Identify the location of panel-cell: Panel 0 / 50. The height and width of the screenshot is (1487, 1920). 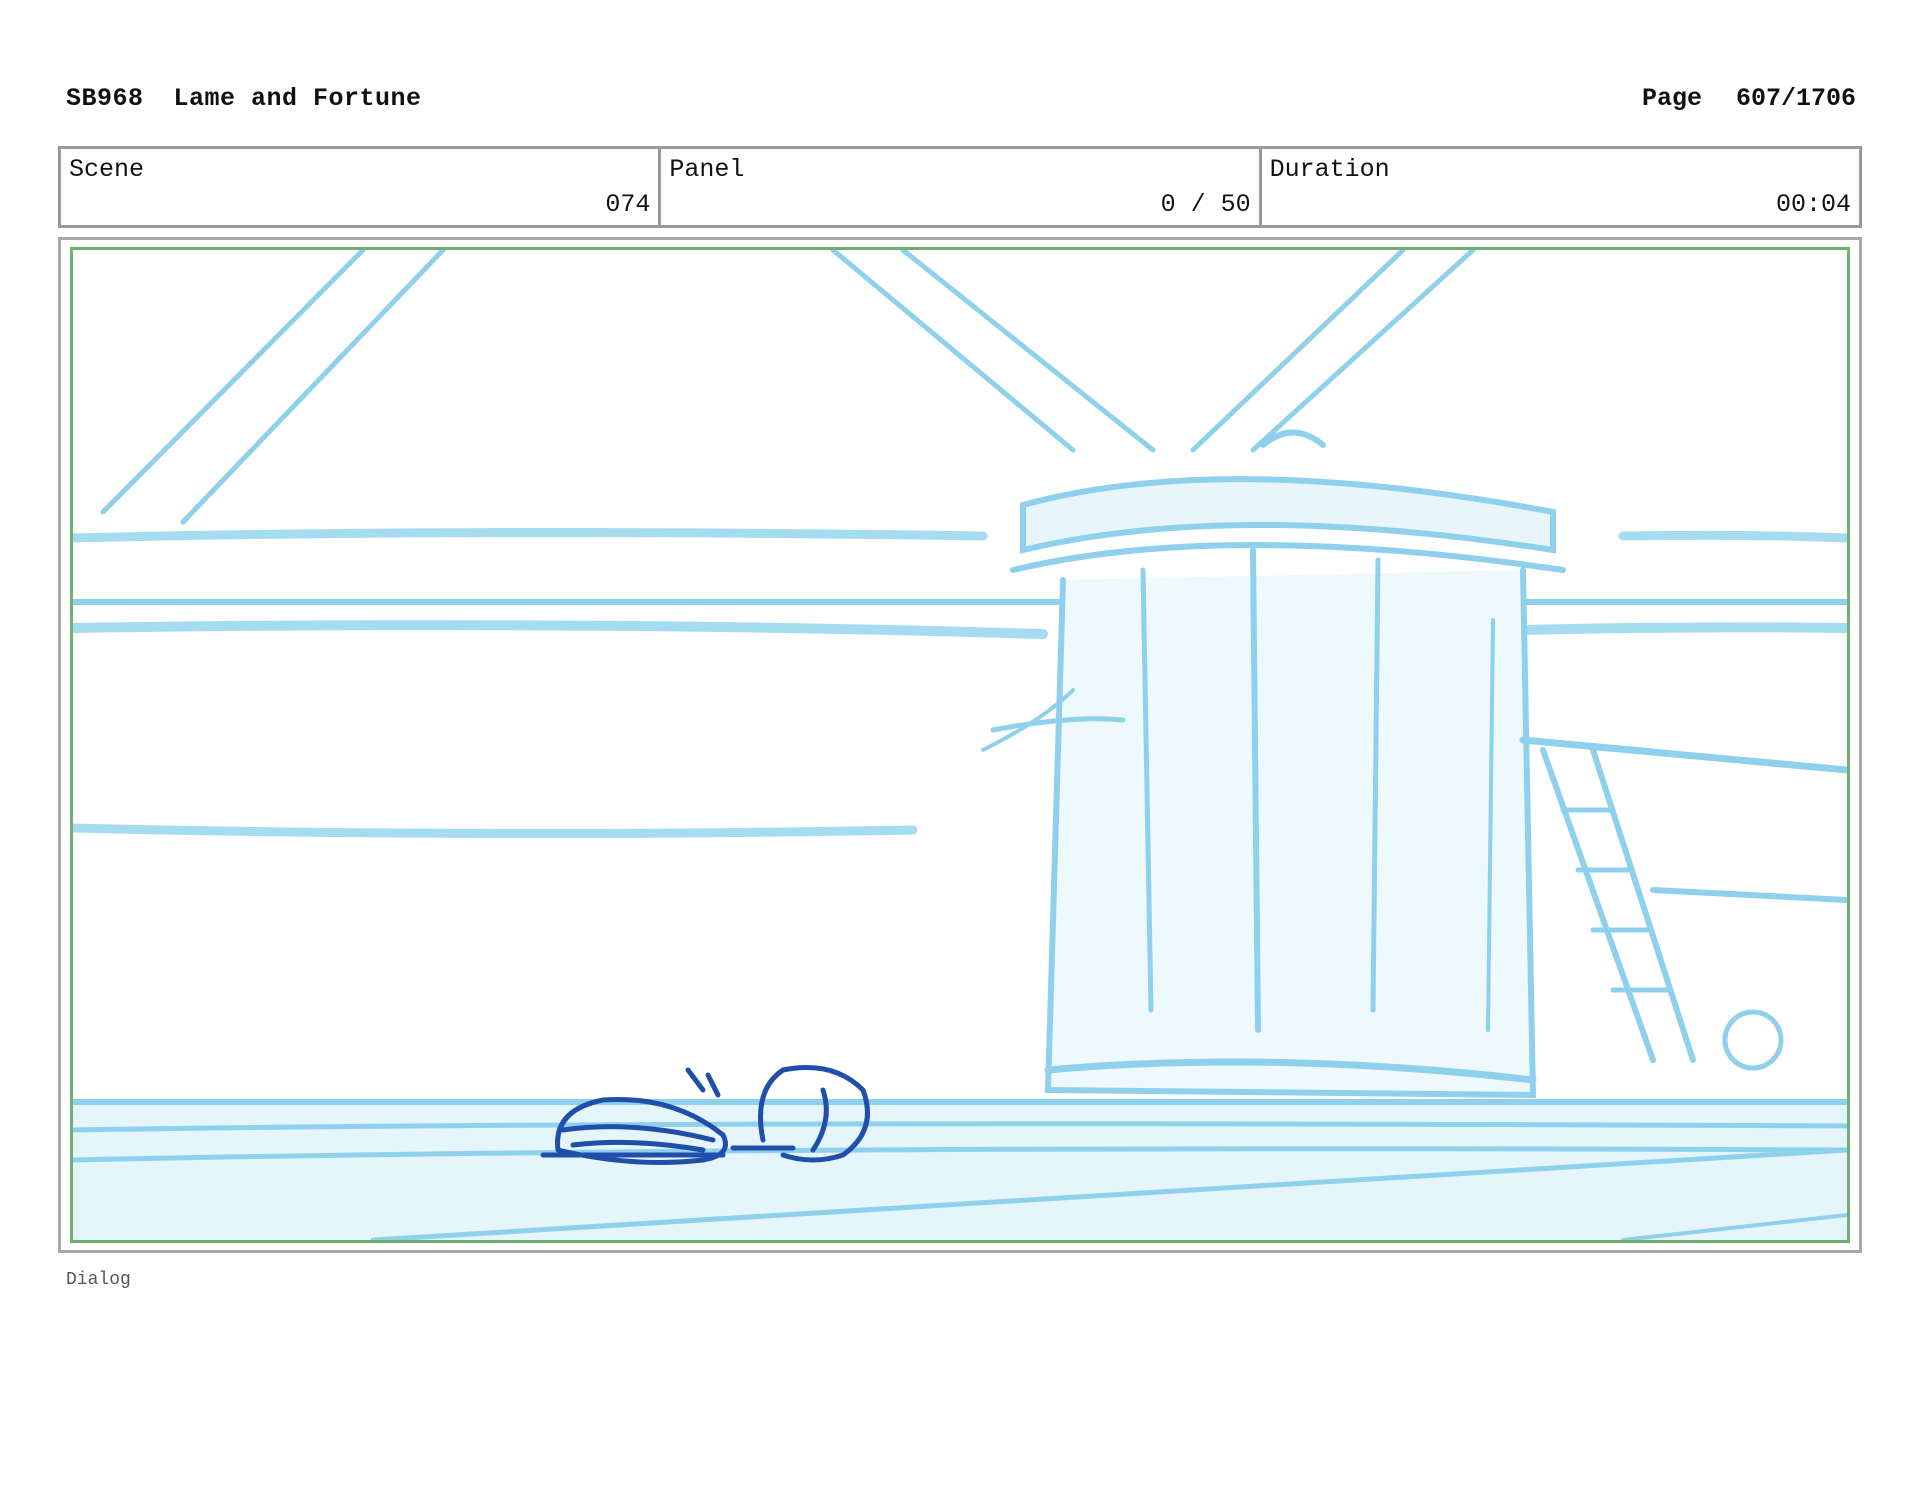
(961, 187).